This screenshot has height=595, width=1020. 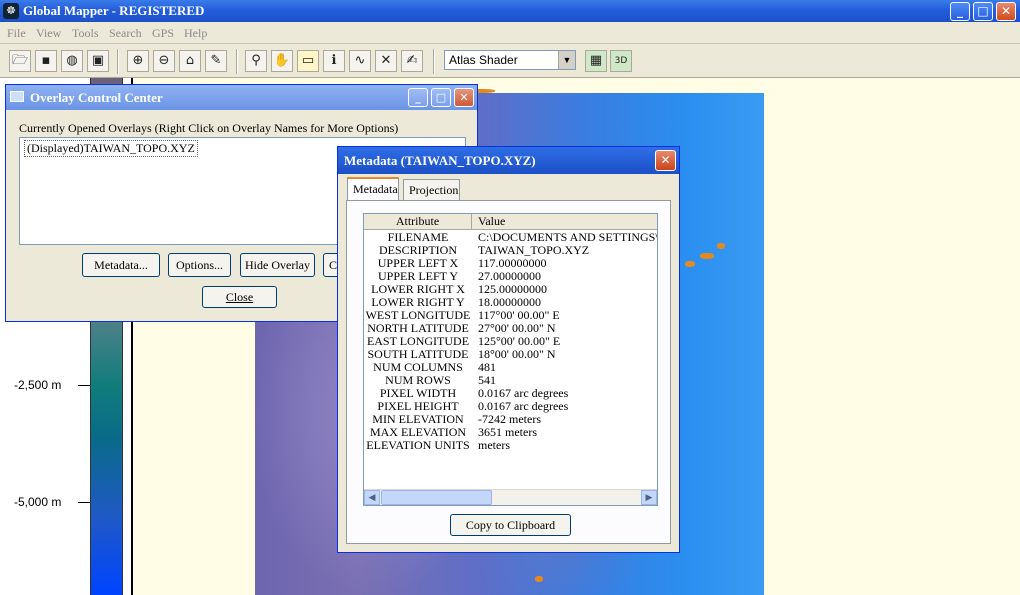 What do you see at coordinates (138, 61) in the screenshot?
I see `zoom-in-icon: ⊕` at bounding box center [138, 61].